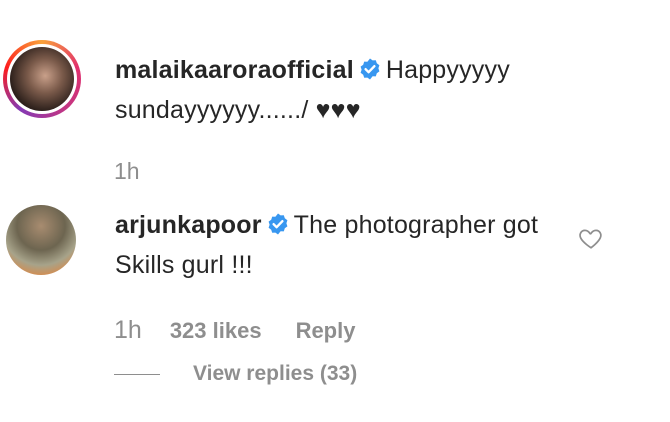 The image size is (670, 422). I want to click on profile-photo, so click(42, 79).